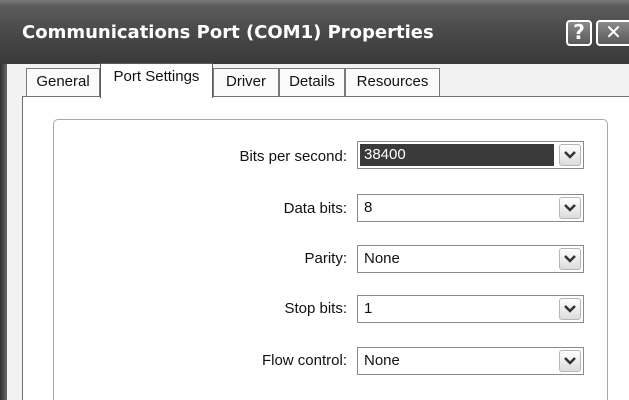 The image size is (629, 400). What do you see at coordinates (470, 361) in the screenshot?
I see `flow-control-select: None` at bounding box center [470, 361].